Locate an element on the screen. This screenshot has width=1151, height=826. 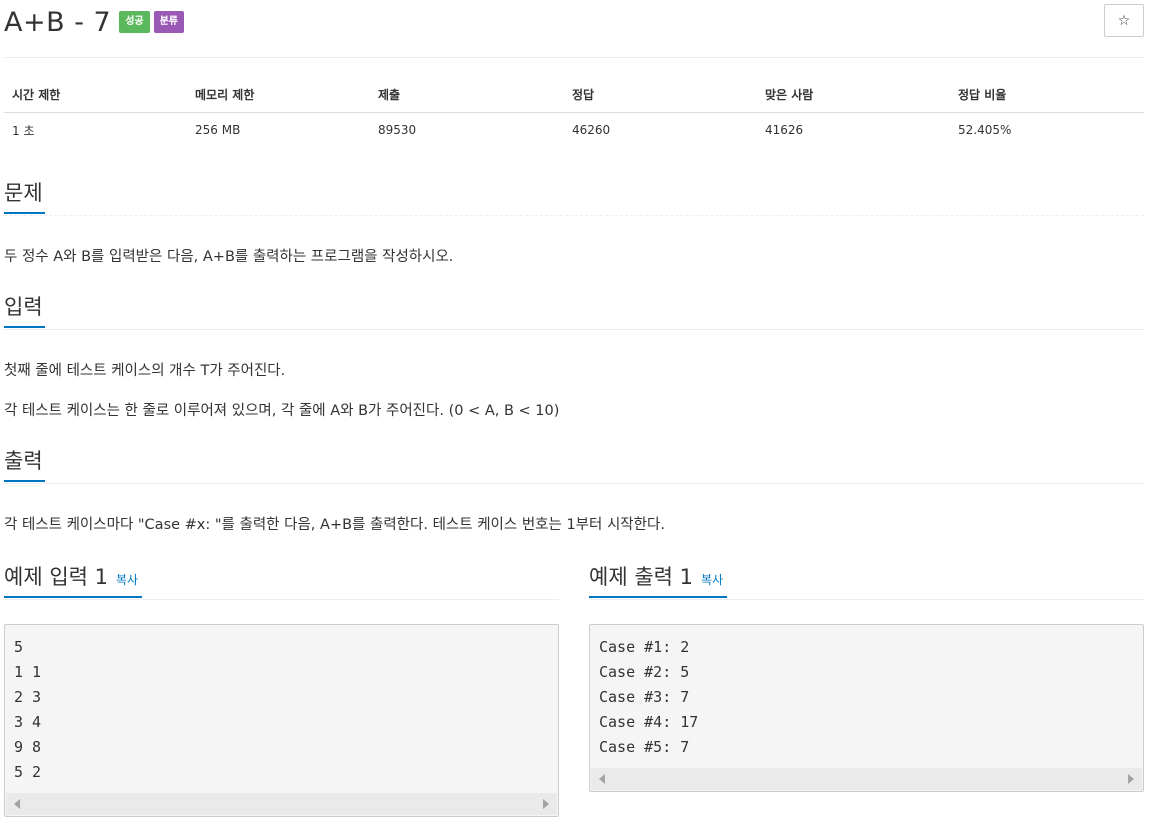
input-description-line: 첫째 줄에 테스트 케이스의 개수 T가 주어진다. is located at coordinates (145, 371).